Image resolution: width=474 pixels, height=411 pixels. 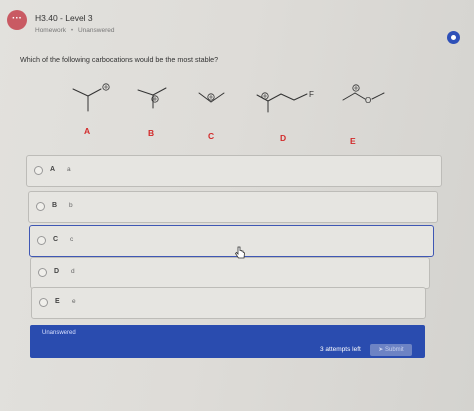 I want to click on option-text: c, so click(x=72, y=239).